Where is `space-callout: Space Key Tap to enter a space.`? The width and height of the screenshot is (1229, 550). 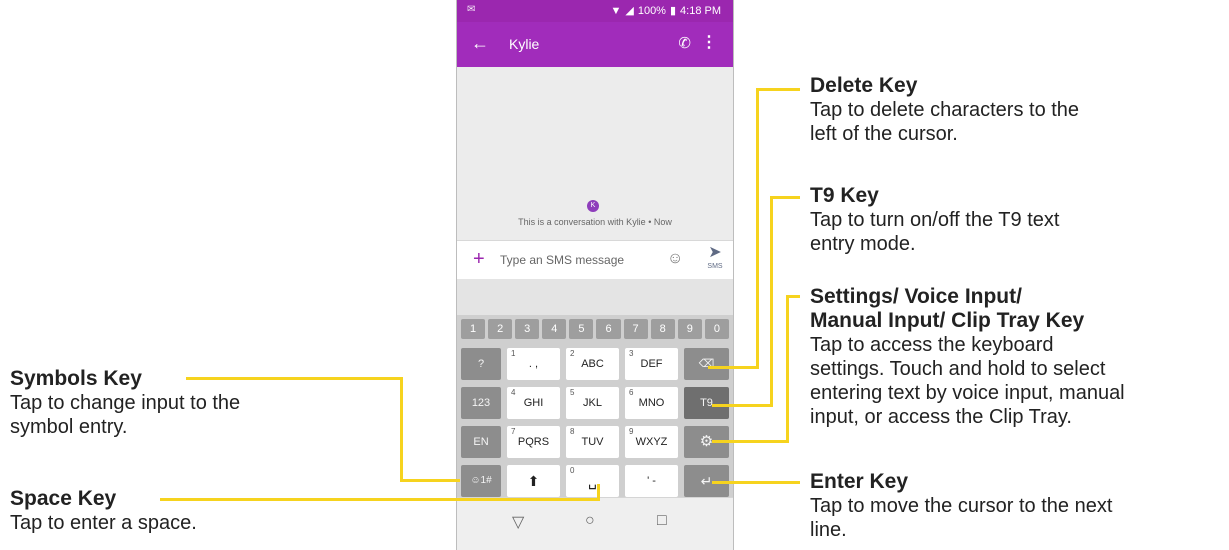 space-callout: Space Key Tap to enter a space. is located at coordinates (103, 511).